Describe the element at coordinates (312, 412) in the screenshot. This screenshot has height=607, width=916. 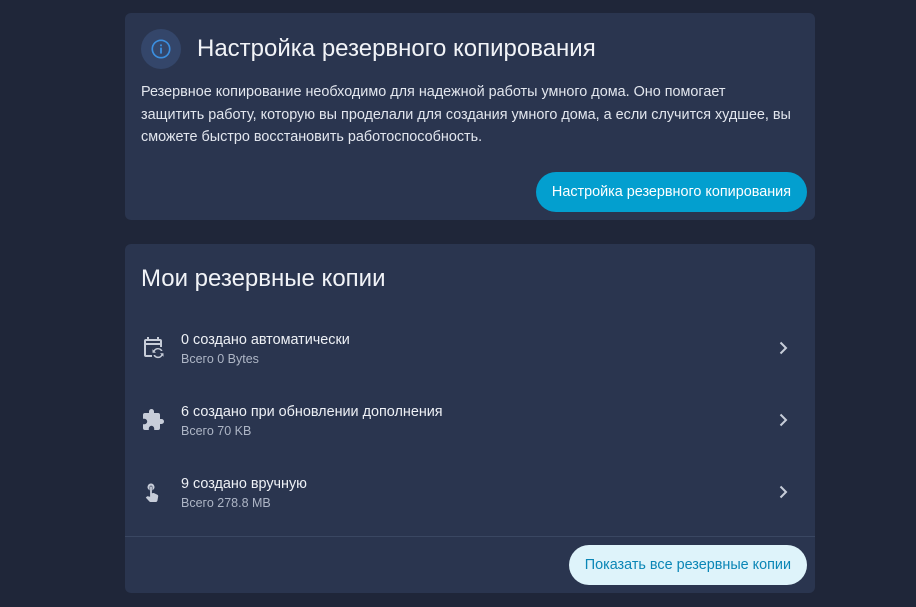
I see `backup-item-primary: 6 создано при обновлении дополнения` at that location.